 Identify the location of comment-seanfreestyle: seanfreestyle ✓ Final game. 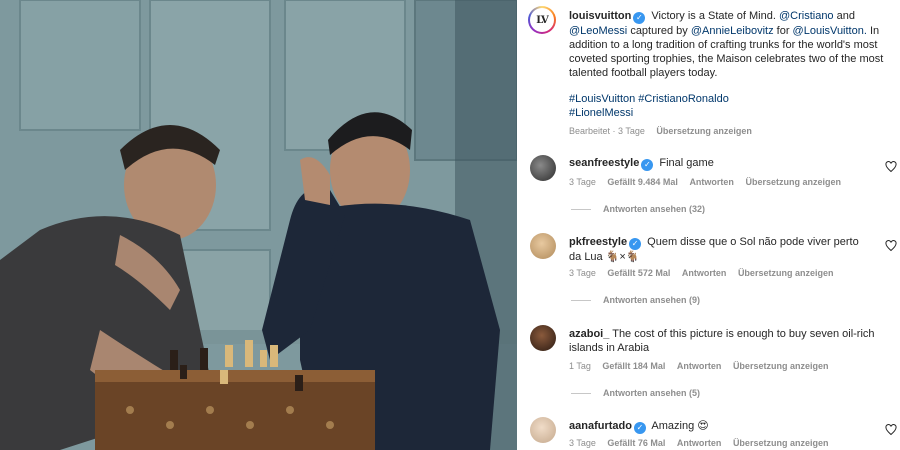
(641, 163).